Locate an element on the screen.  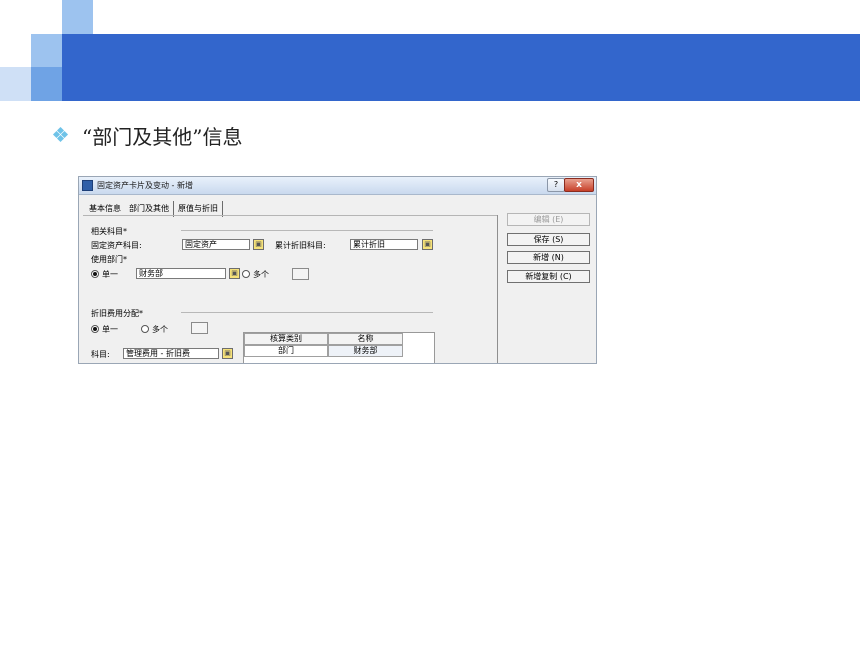
app-icon is located at coordinates (87, 185).